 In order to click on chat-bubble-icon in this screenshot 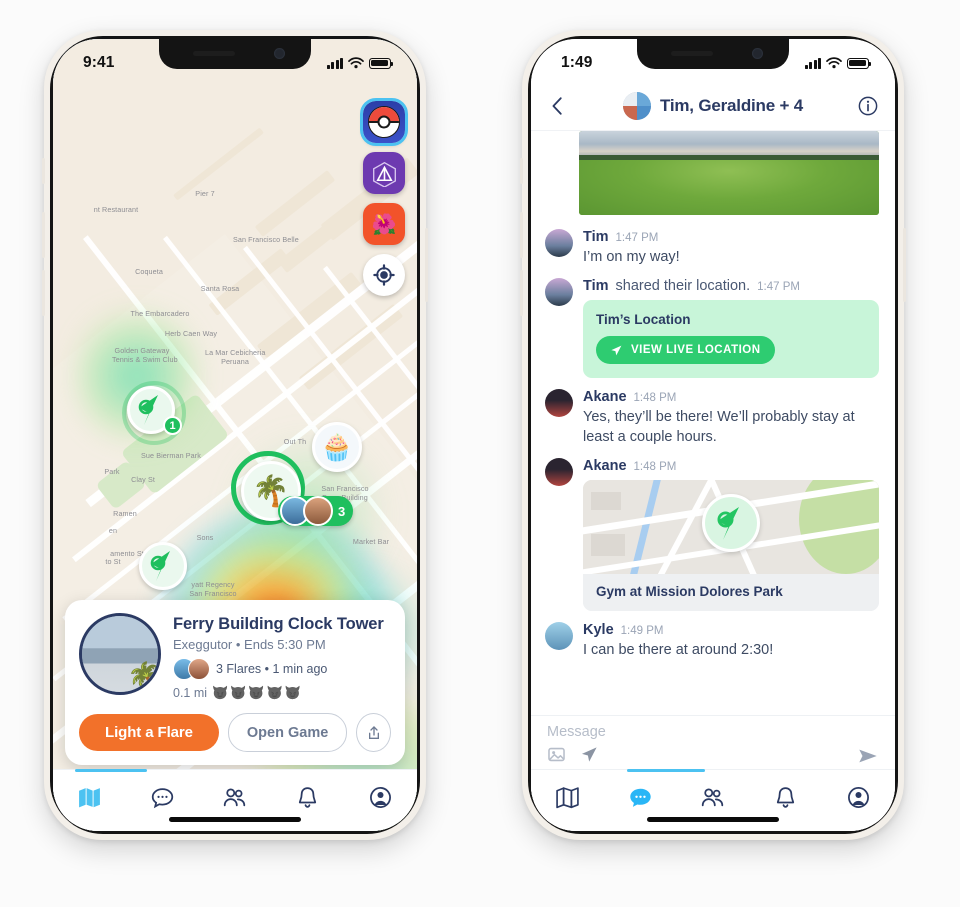, I will do `click(162, 797)`.